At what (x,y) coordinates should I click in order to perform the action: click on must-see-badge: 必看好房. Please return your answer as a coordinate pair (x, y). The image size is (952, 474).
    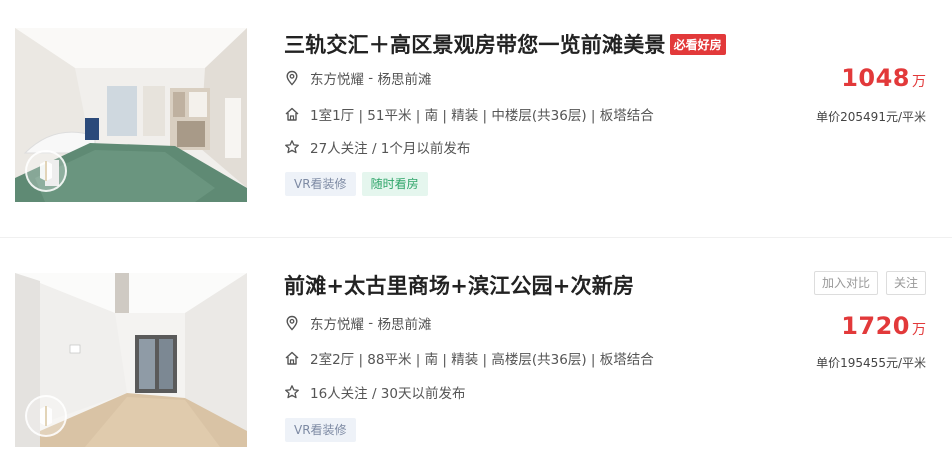
    Looking at the image, I should click on (697, 44).